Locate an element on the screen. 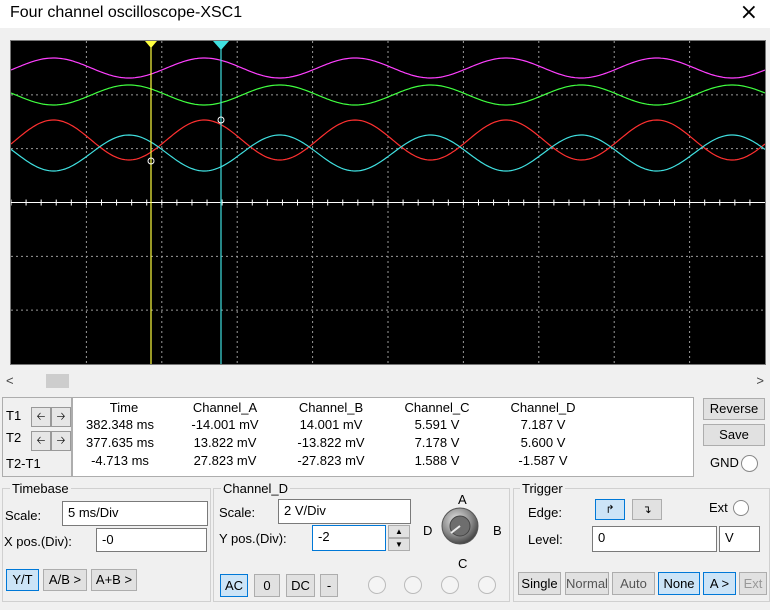 The width and height of the screenshot is (770, 610). t1-label: T1 is located at coordinates (14, 415).